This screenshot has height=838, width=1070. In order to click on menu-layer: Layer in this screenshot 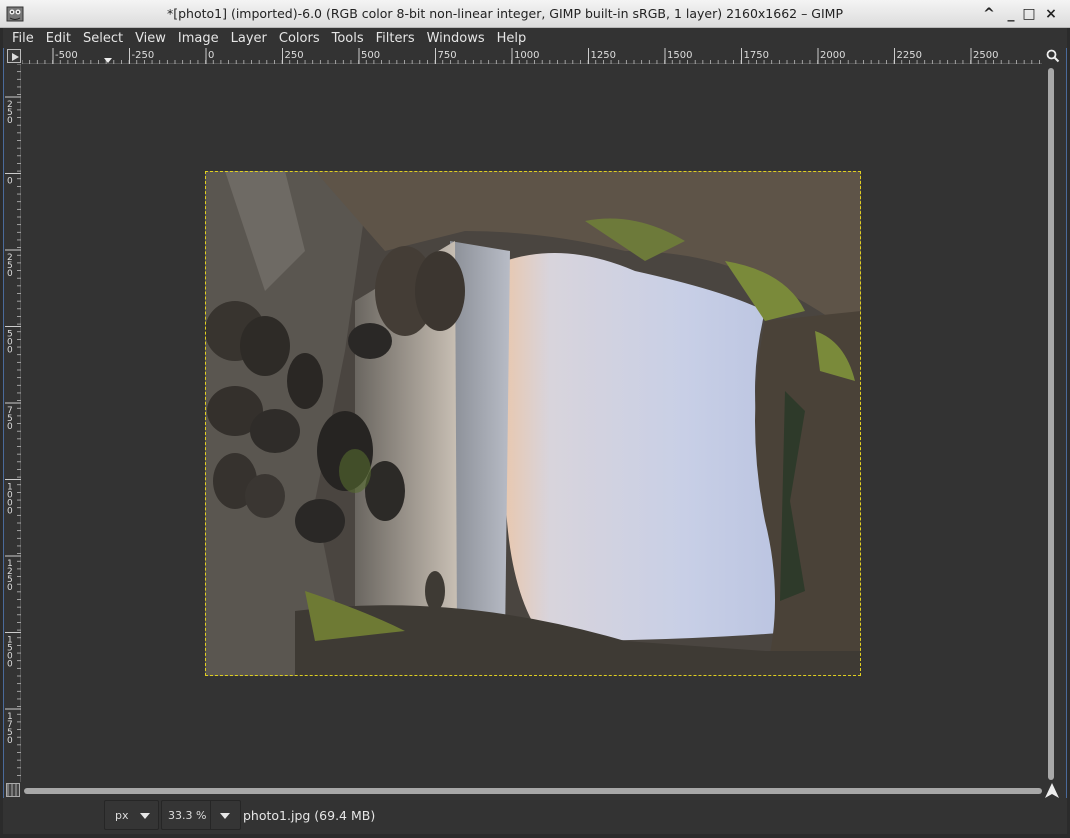, I will do `click(249, 38)`.